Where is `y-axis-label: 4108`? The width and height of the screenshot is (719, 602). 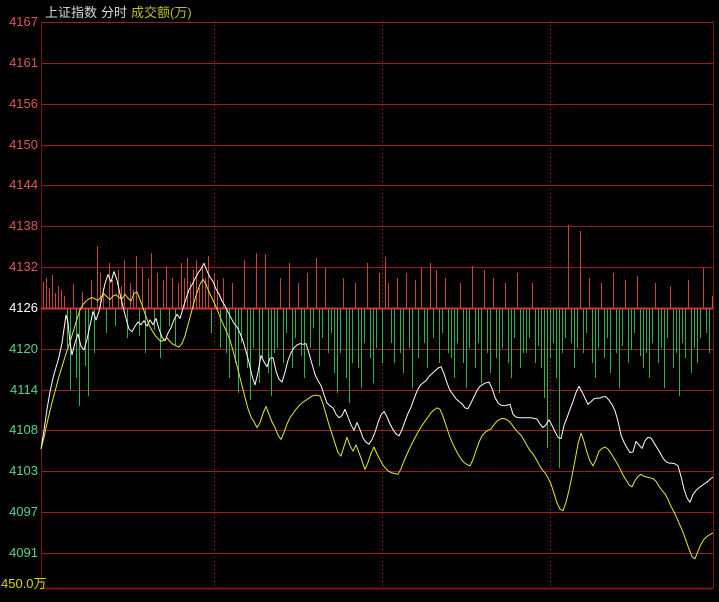
y-axis-label: 4108 is located at coordinates (23, 429).